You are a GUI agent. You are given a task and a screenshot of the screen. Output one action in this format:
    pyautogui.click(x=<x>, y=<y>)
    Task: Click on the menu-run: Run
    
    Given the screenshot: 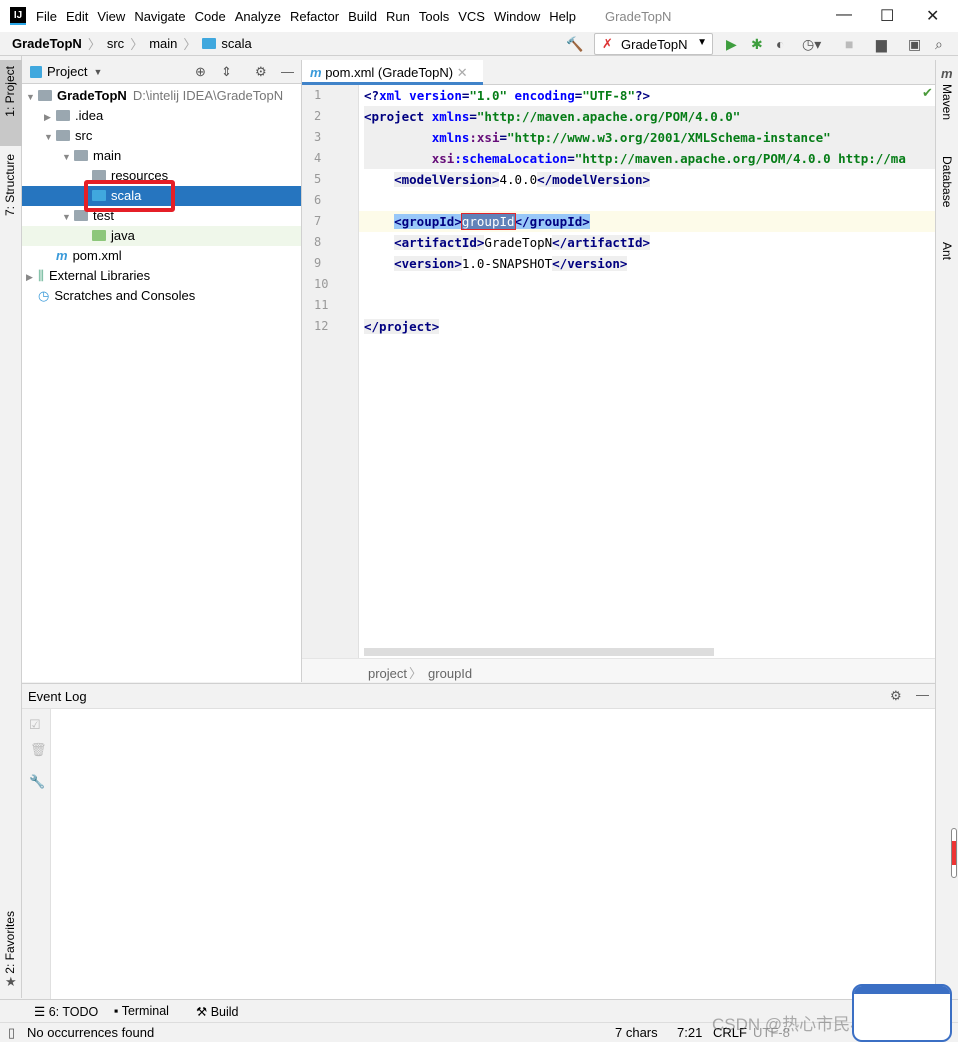 What is the action you would take?
    pyautogui.click(x=398, y=16)
    